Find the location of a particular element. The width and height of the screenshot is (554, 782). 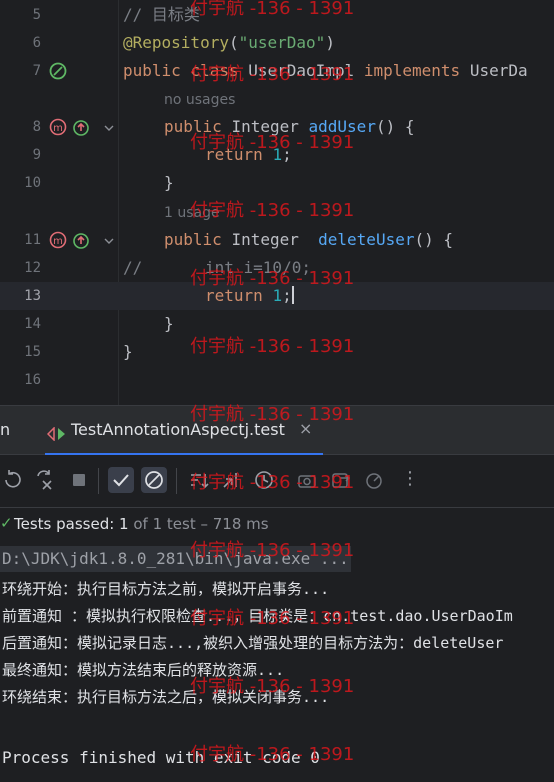

tab-label: TestAnnotationAspectj.test is located at coordinates (178, 429).